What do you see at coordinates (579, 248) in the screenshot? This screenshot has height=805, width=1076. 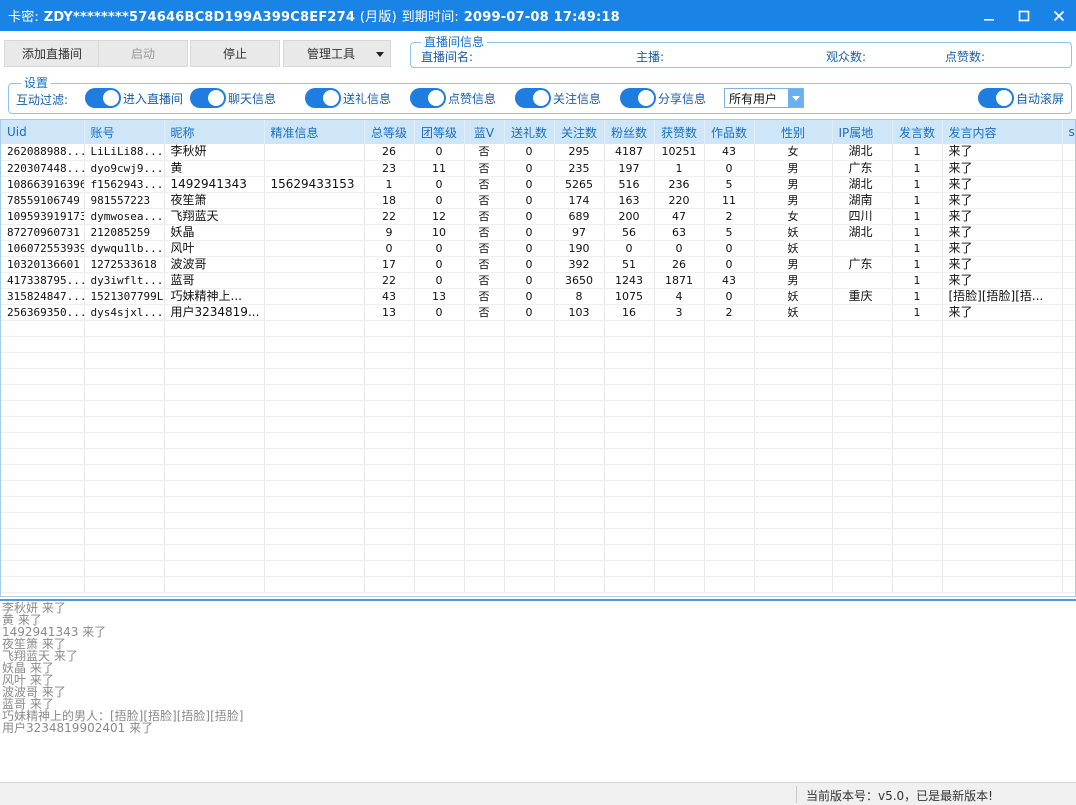 I see `cell-following-count: 190` at bounding box center [579, 248].